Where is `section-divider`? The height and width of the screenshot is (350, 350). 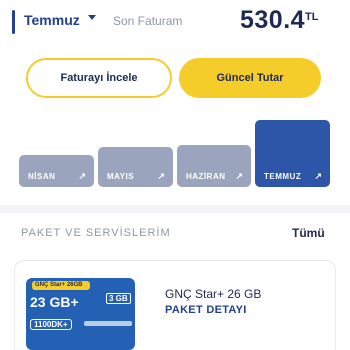
section-divider is located at coordinates (175, 209).